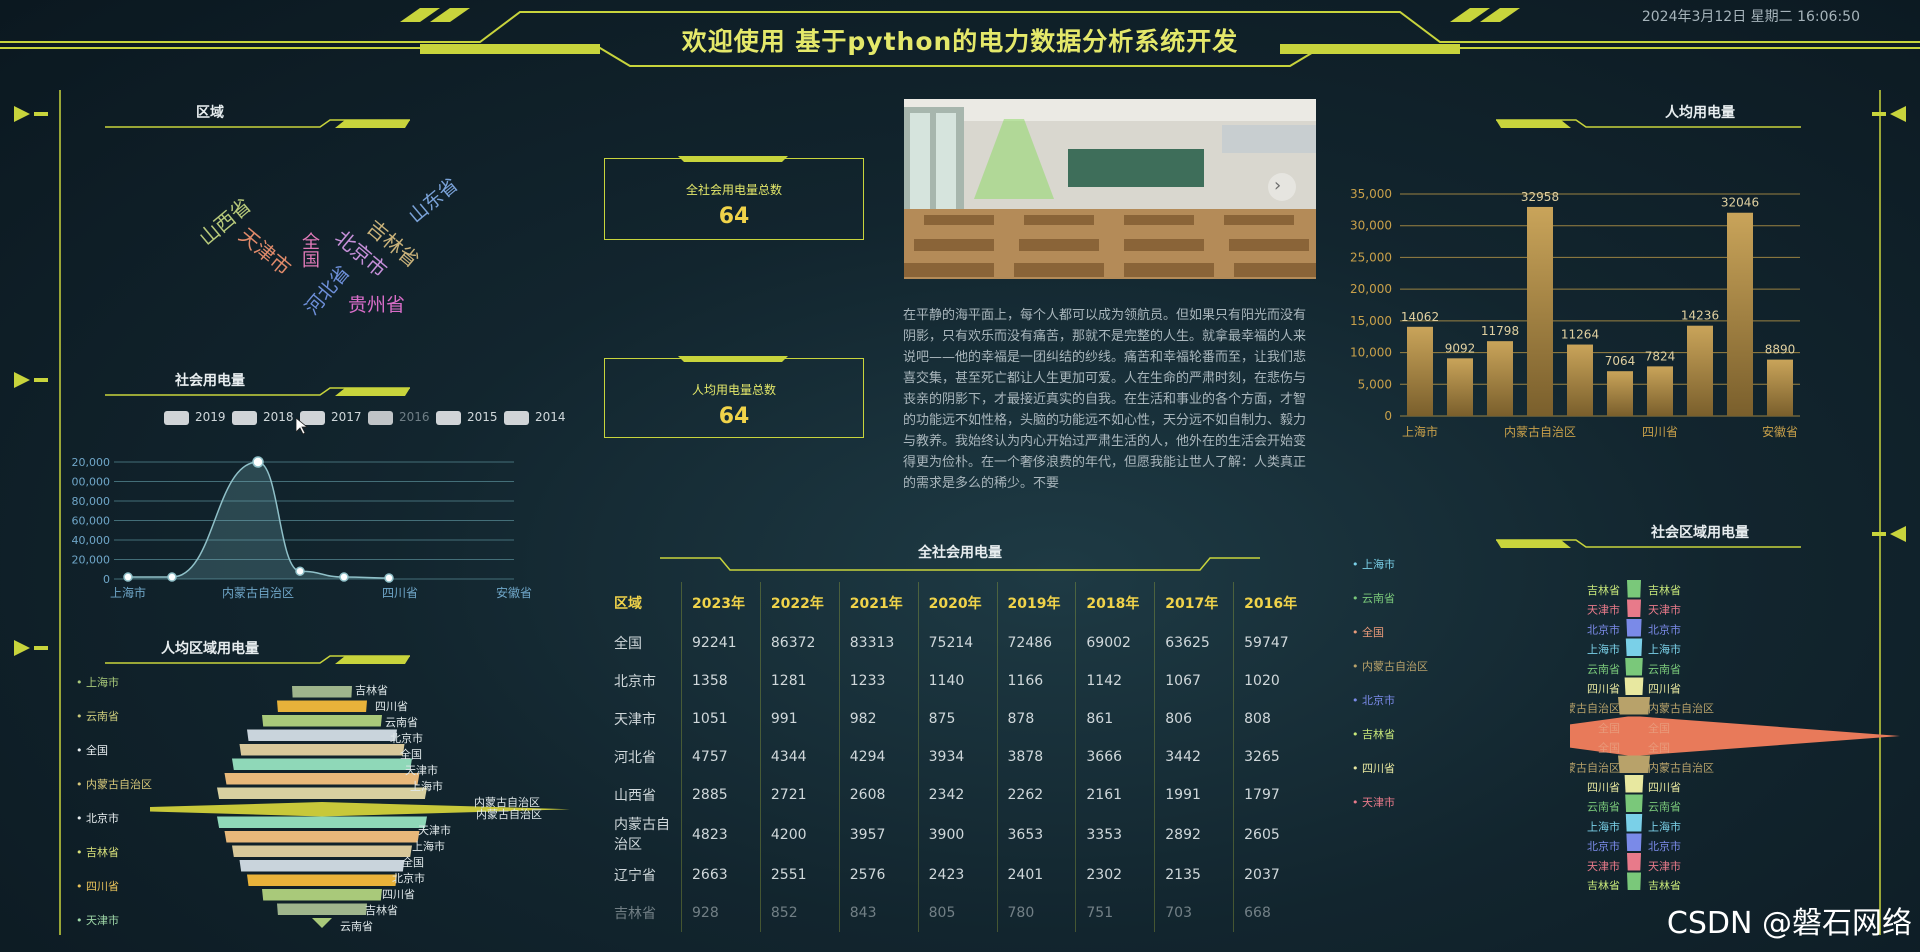 The width and height of the screenshot is (1920, 952). What do you see at coordinates (263, 417) in the screenshot?
I see `legend-2018: 2018` at bounding box center [263, 417].